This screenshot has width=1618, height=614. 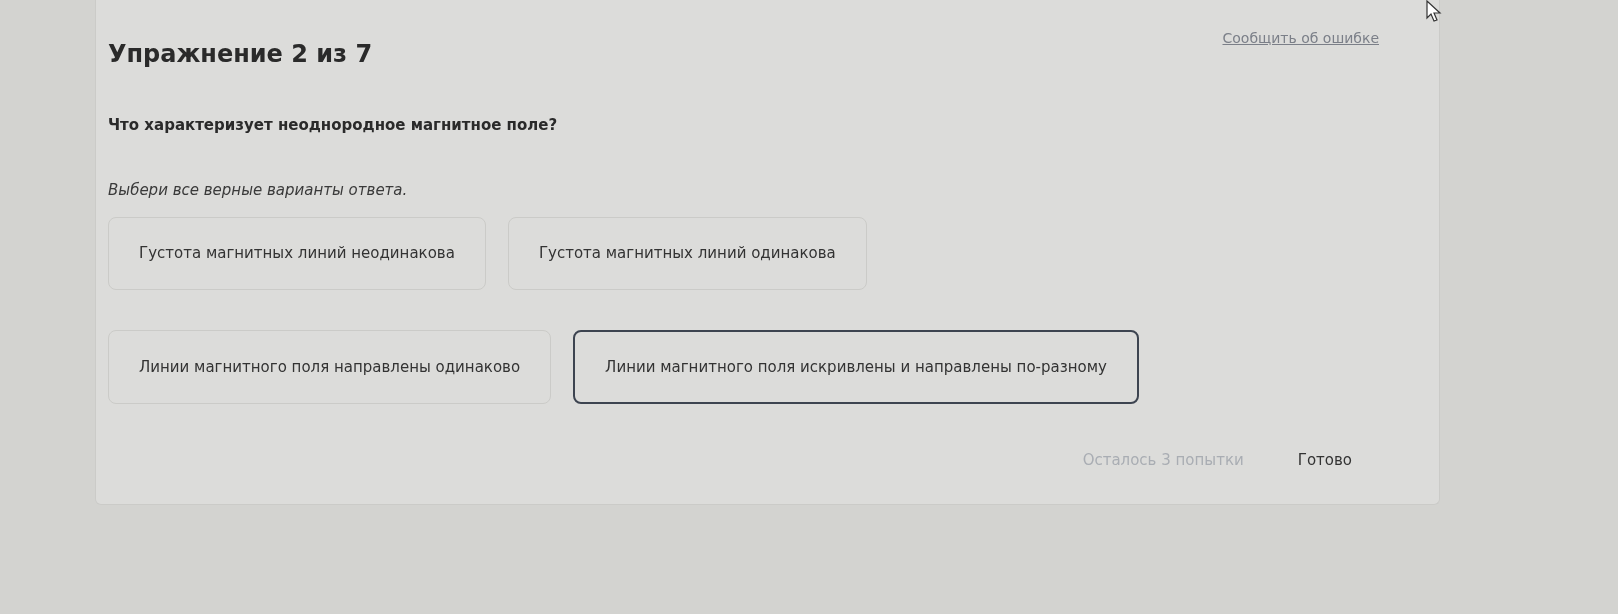 What do you see at coordinates (333, 125) in the screenshot?
I see `question-text: Что характеризует неоднородное магнитное поле?` at bounding box center [333, 125].